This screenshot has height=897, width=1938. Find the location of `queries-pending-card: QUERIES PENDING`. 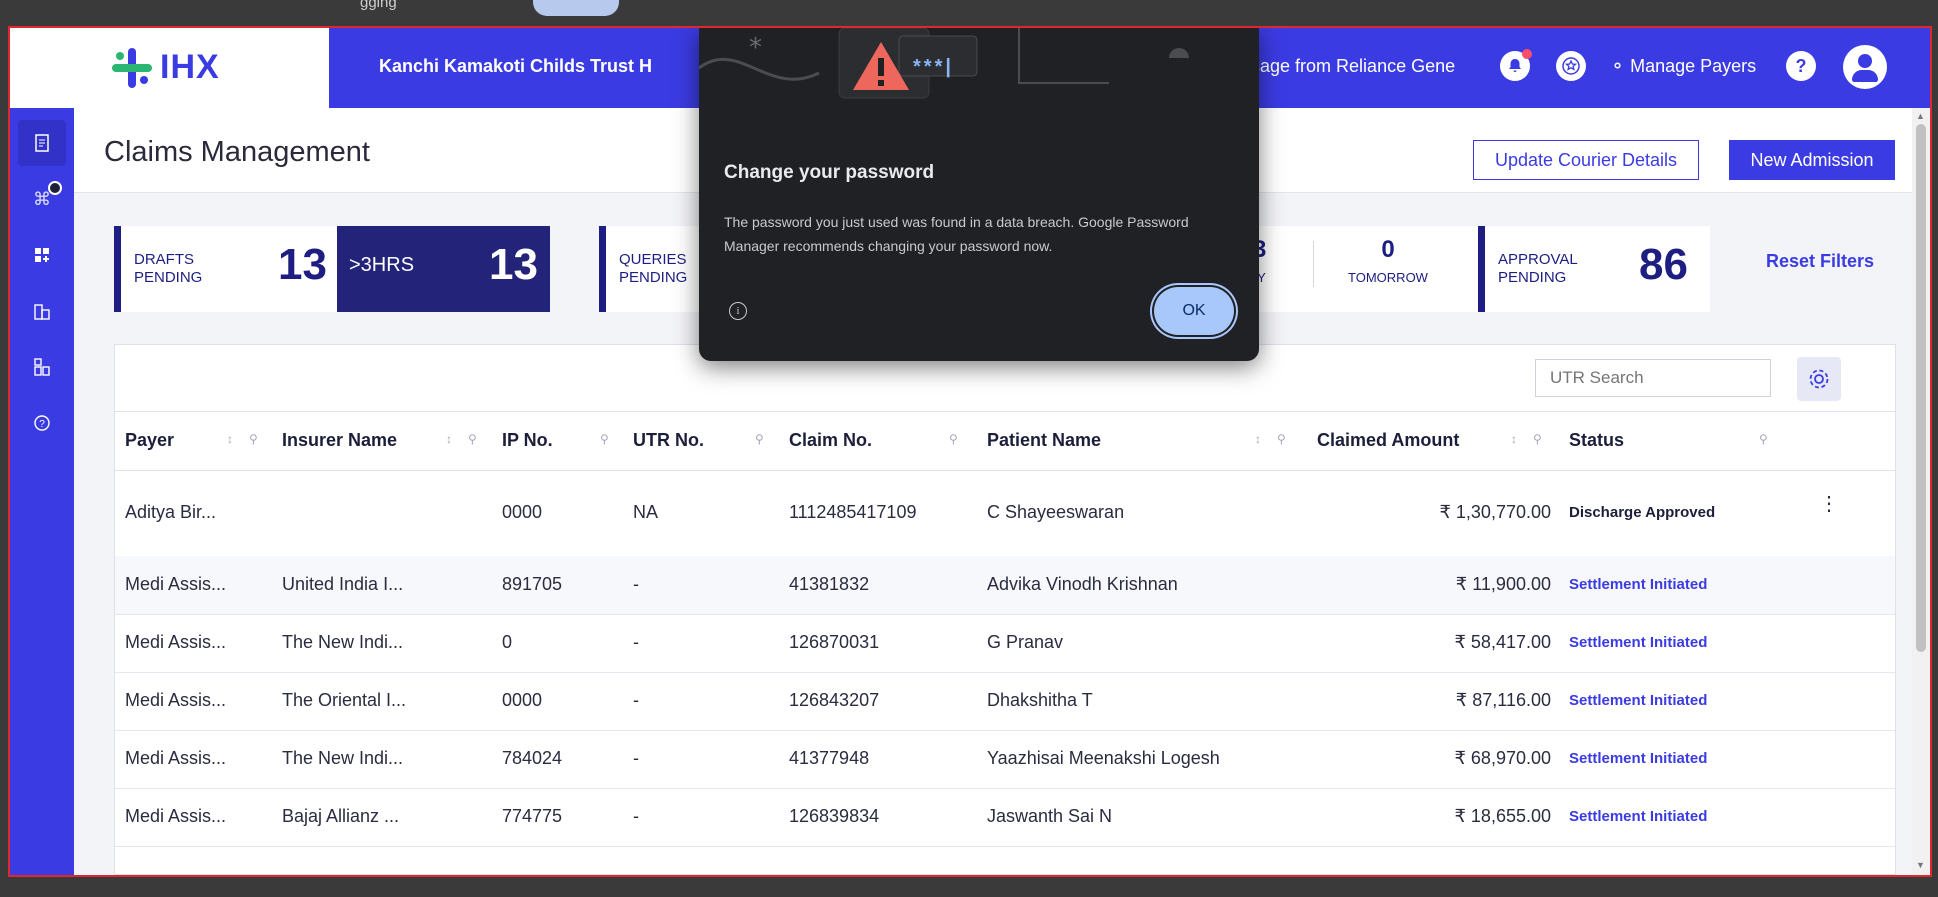

queries-pending-card: QUERIES PENDING is located at coordinates (649, 269).